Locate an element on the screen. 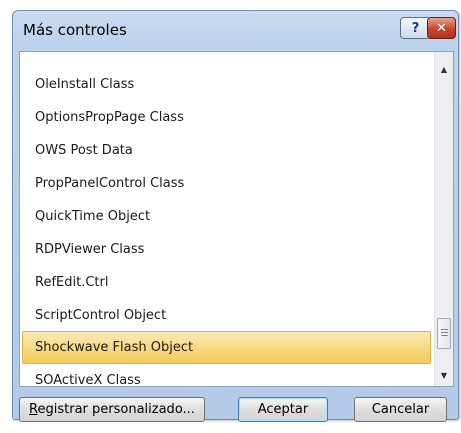 This screenshot has width=461, height=433. scroll-up-arrow: ▲ is located at coordinates (444, 69).